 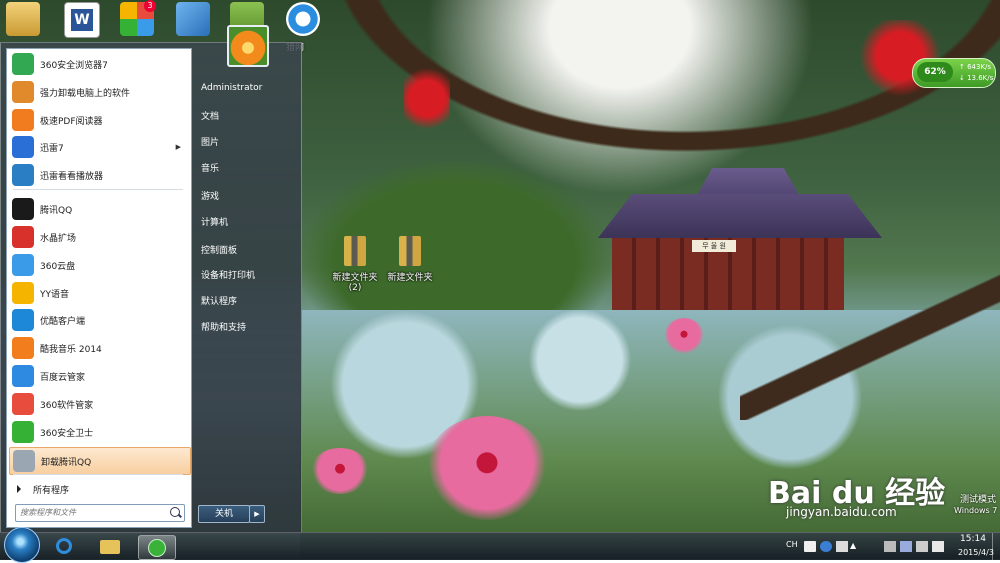 What do you see at coordinates (99, 432) in the screenshot?
I see `program-item: 360安全卫士` at bounding box center [99, 432].